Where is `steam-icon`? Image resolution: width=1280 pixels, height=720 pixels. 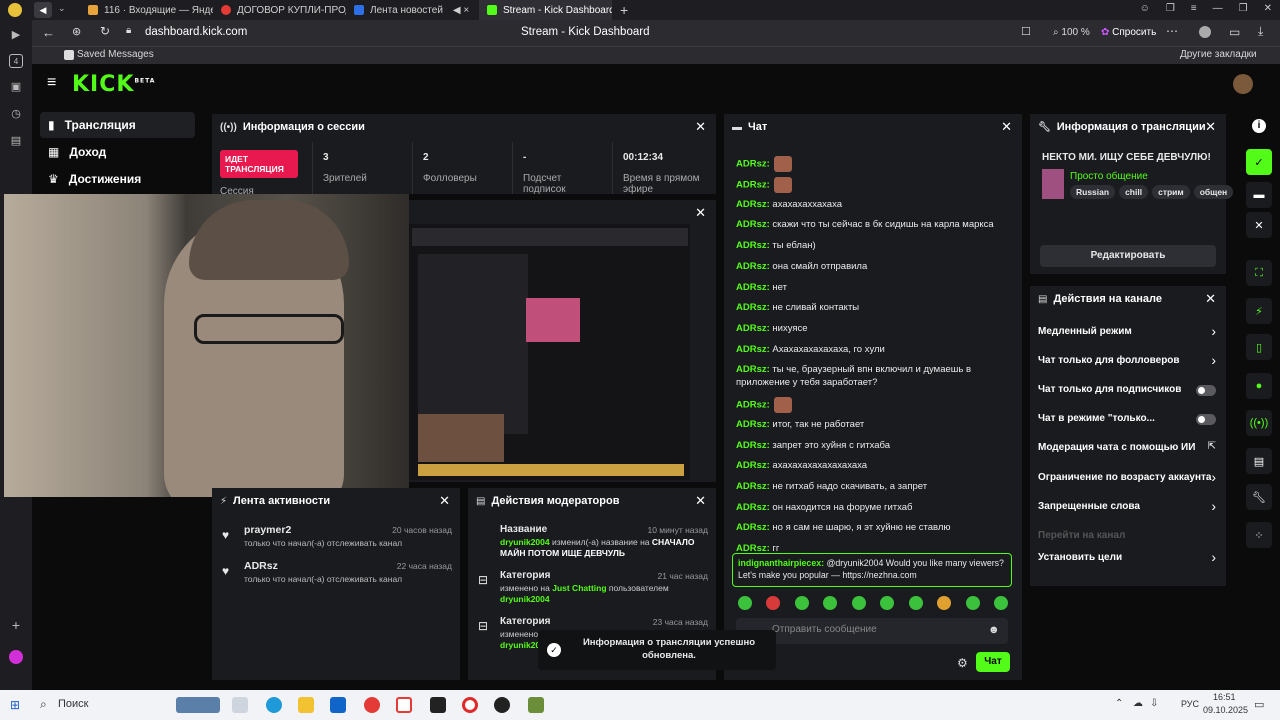 steam-icon is located at coordinates (502, 705).